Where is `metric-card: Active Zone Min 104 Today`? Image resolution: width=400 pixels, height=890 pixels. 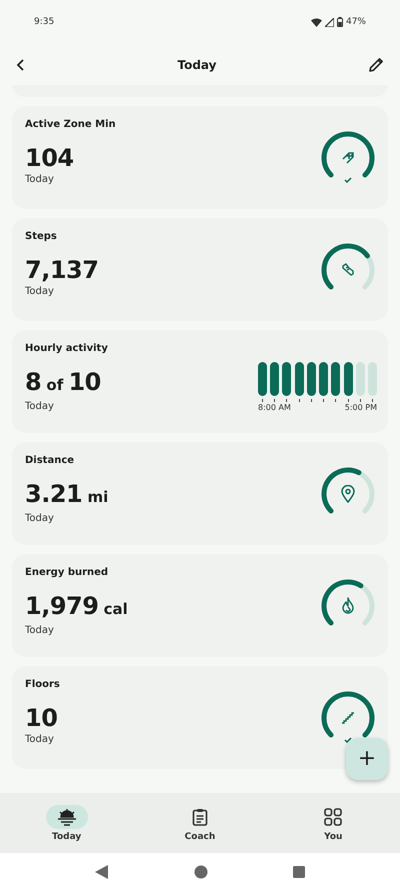 metric-card: Active Zone Min 104 Today is located at coordinates (200, 157).